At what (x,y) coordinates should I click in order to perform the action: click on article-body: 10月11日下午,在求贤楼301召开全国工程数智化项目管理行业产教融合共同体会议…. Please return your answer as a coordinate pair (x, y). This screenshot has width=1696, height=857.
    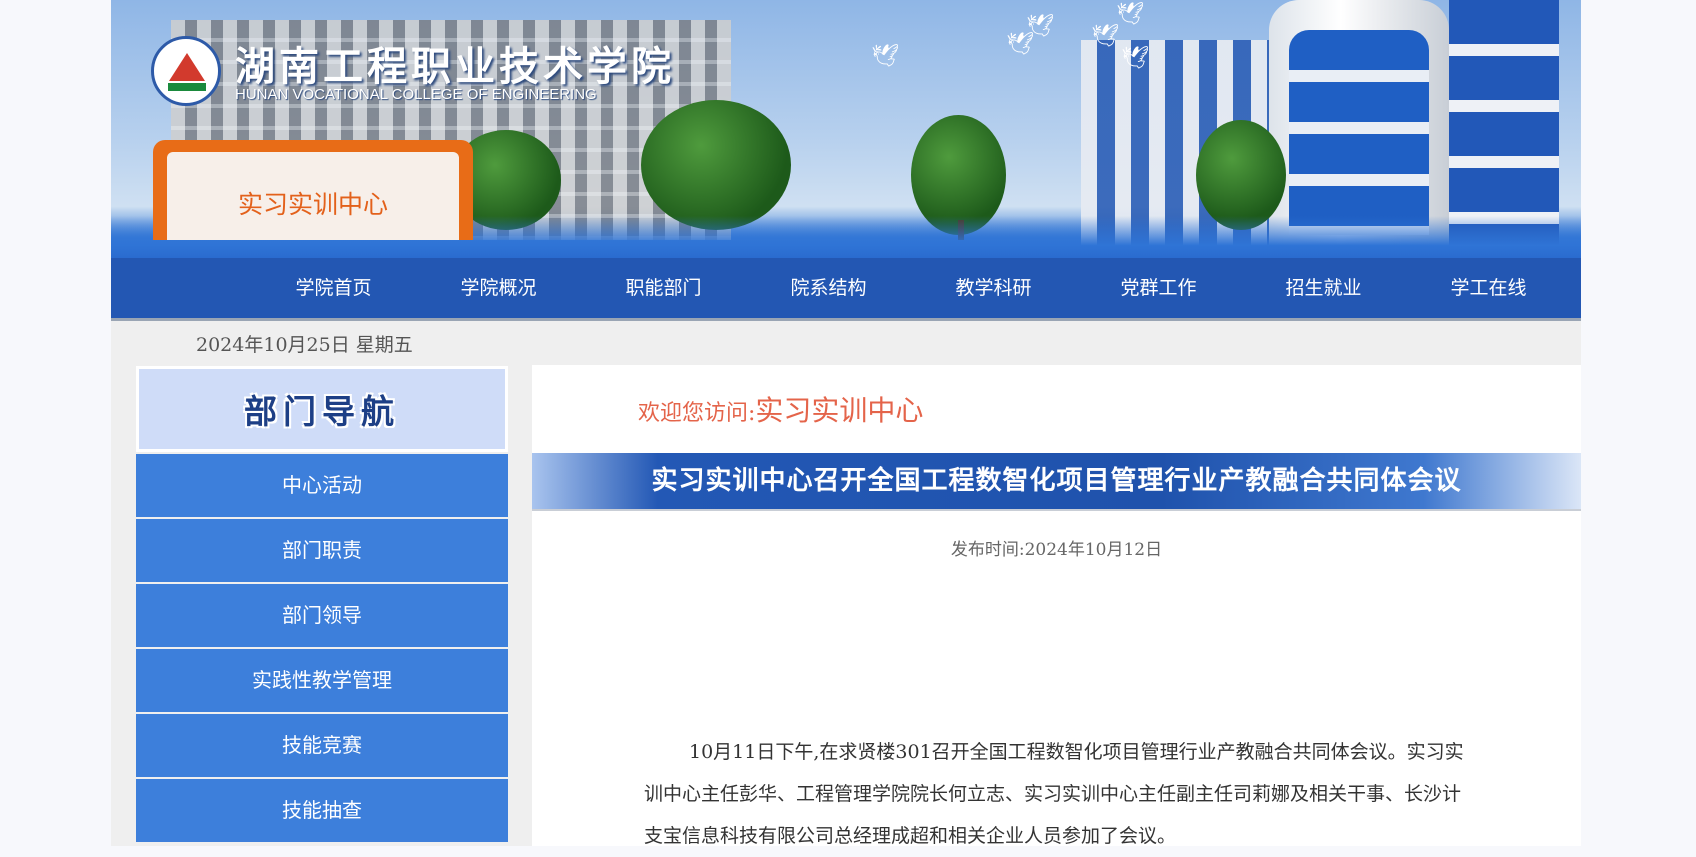
    Looking at the image, I should click on (1059, 794).